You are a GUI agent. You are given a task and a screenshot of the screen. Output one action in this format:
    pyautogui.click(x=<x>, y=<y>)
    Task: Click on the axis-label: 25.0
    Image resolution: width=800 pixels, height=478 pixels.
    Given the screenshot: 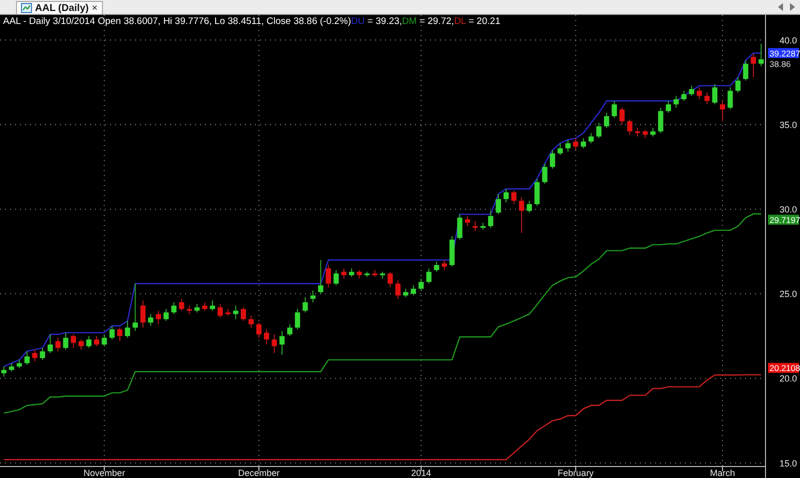 What is the action you would take?
    pyautogui.click(x=788, y=294)
    